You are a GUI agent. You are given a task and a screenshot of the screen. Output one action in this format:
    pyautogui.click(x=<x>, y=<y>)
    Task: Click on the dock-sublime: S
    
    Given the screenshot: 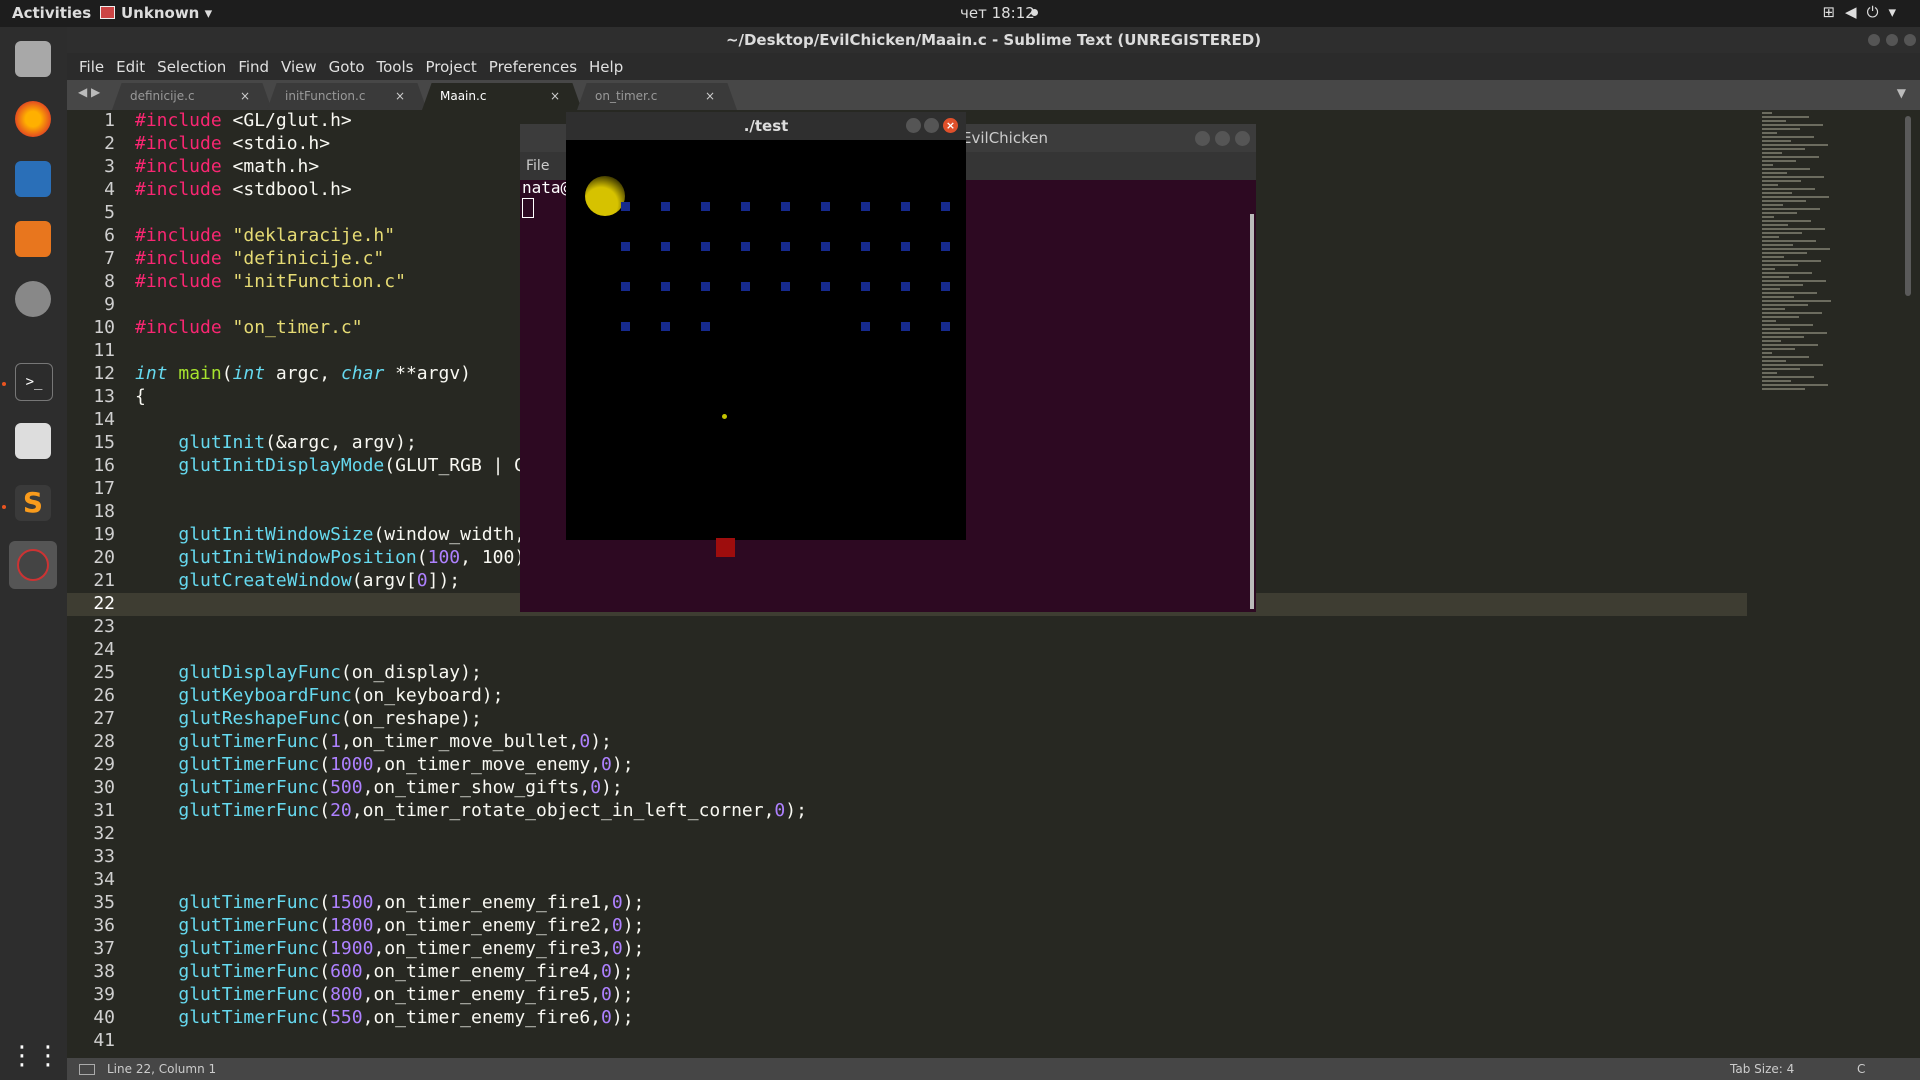 What is the action you would take?
    pyautogui.click(x=33, y=503)
    